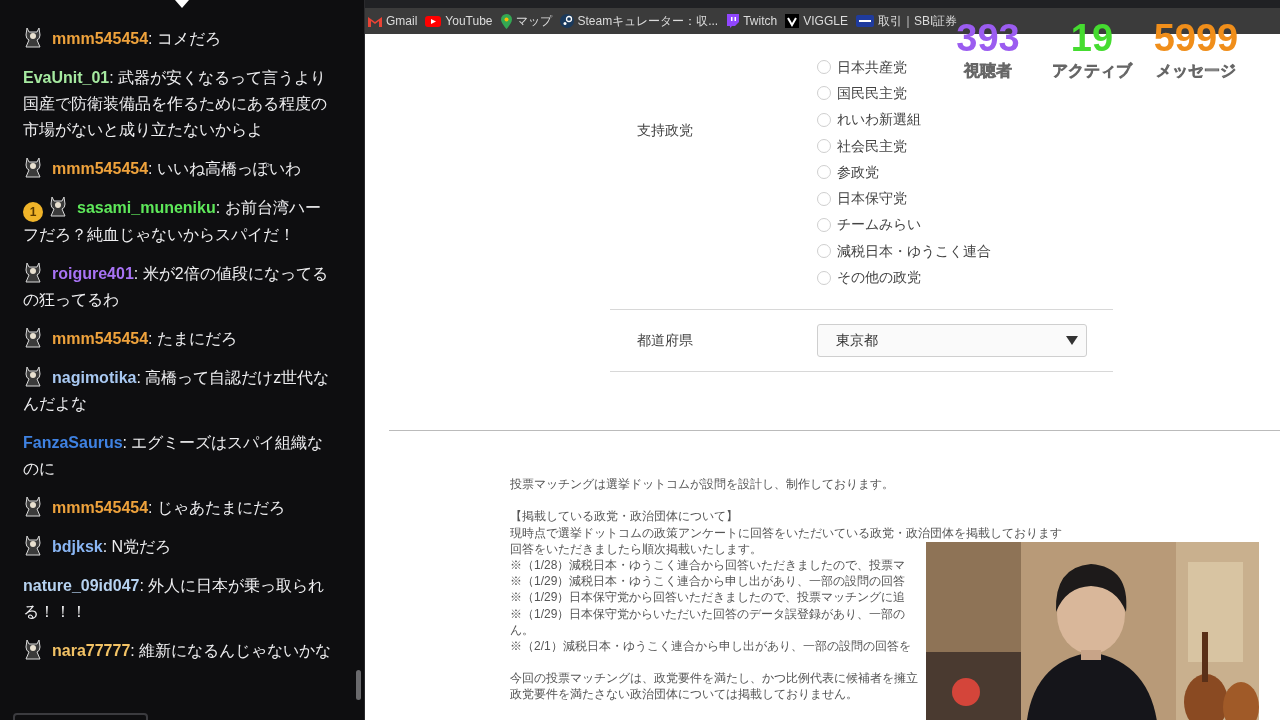 The height and width of the screenshot is (720, 1280). I want to click on chat-message: 1 sasami_muneniku: お前台湾ハーフだろ？純血じゃないからスパイだ！, so click(179, 221).